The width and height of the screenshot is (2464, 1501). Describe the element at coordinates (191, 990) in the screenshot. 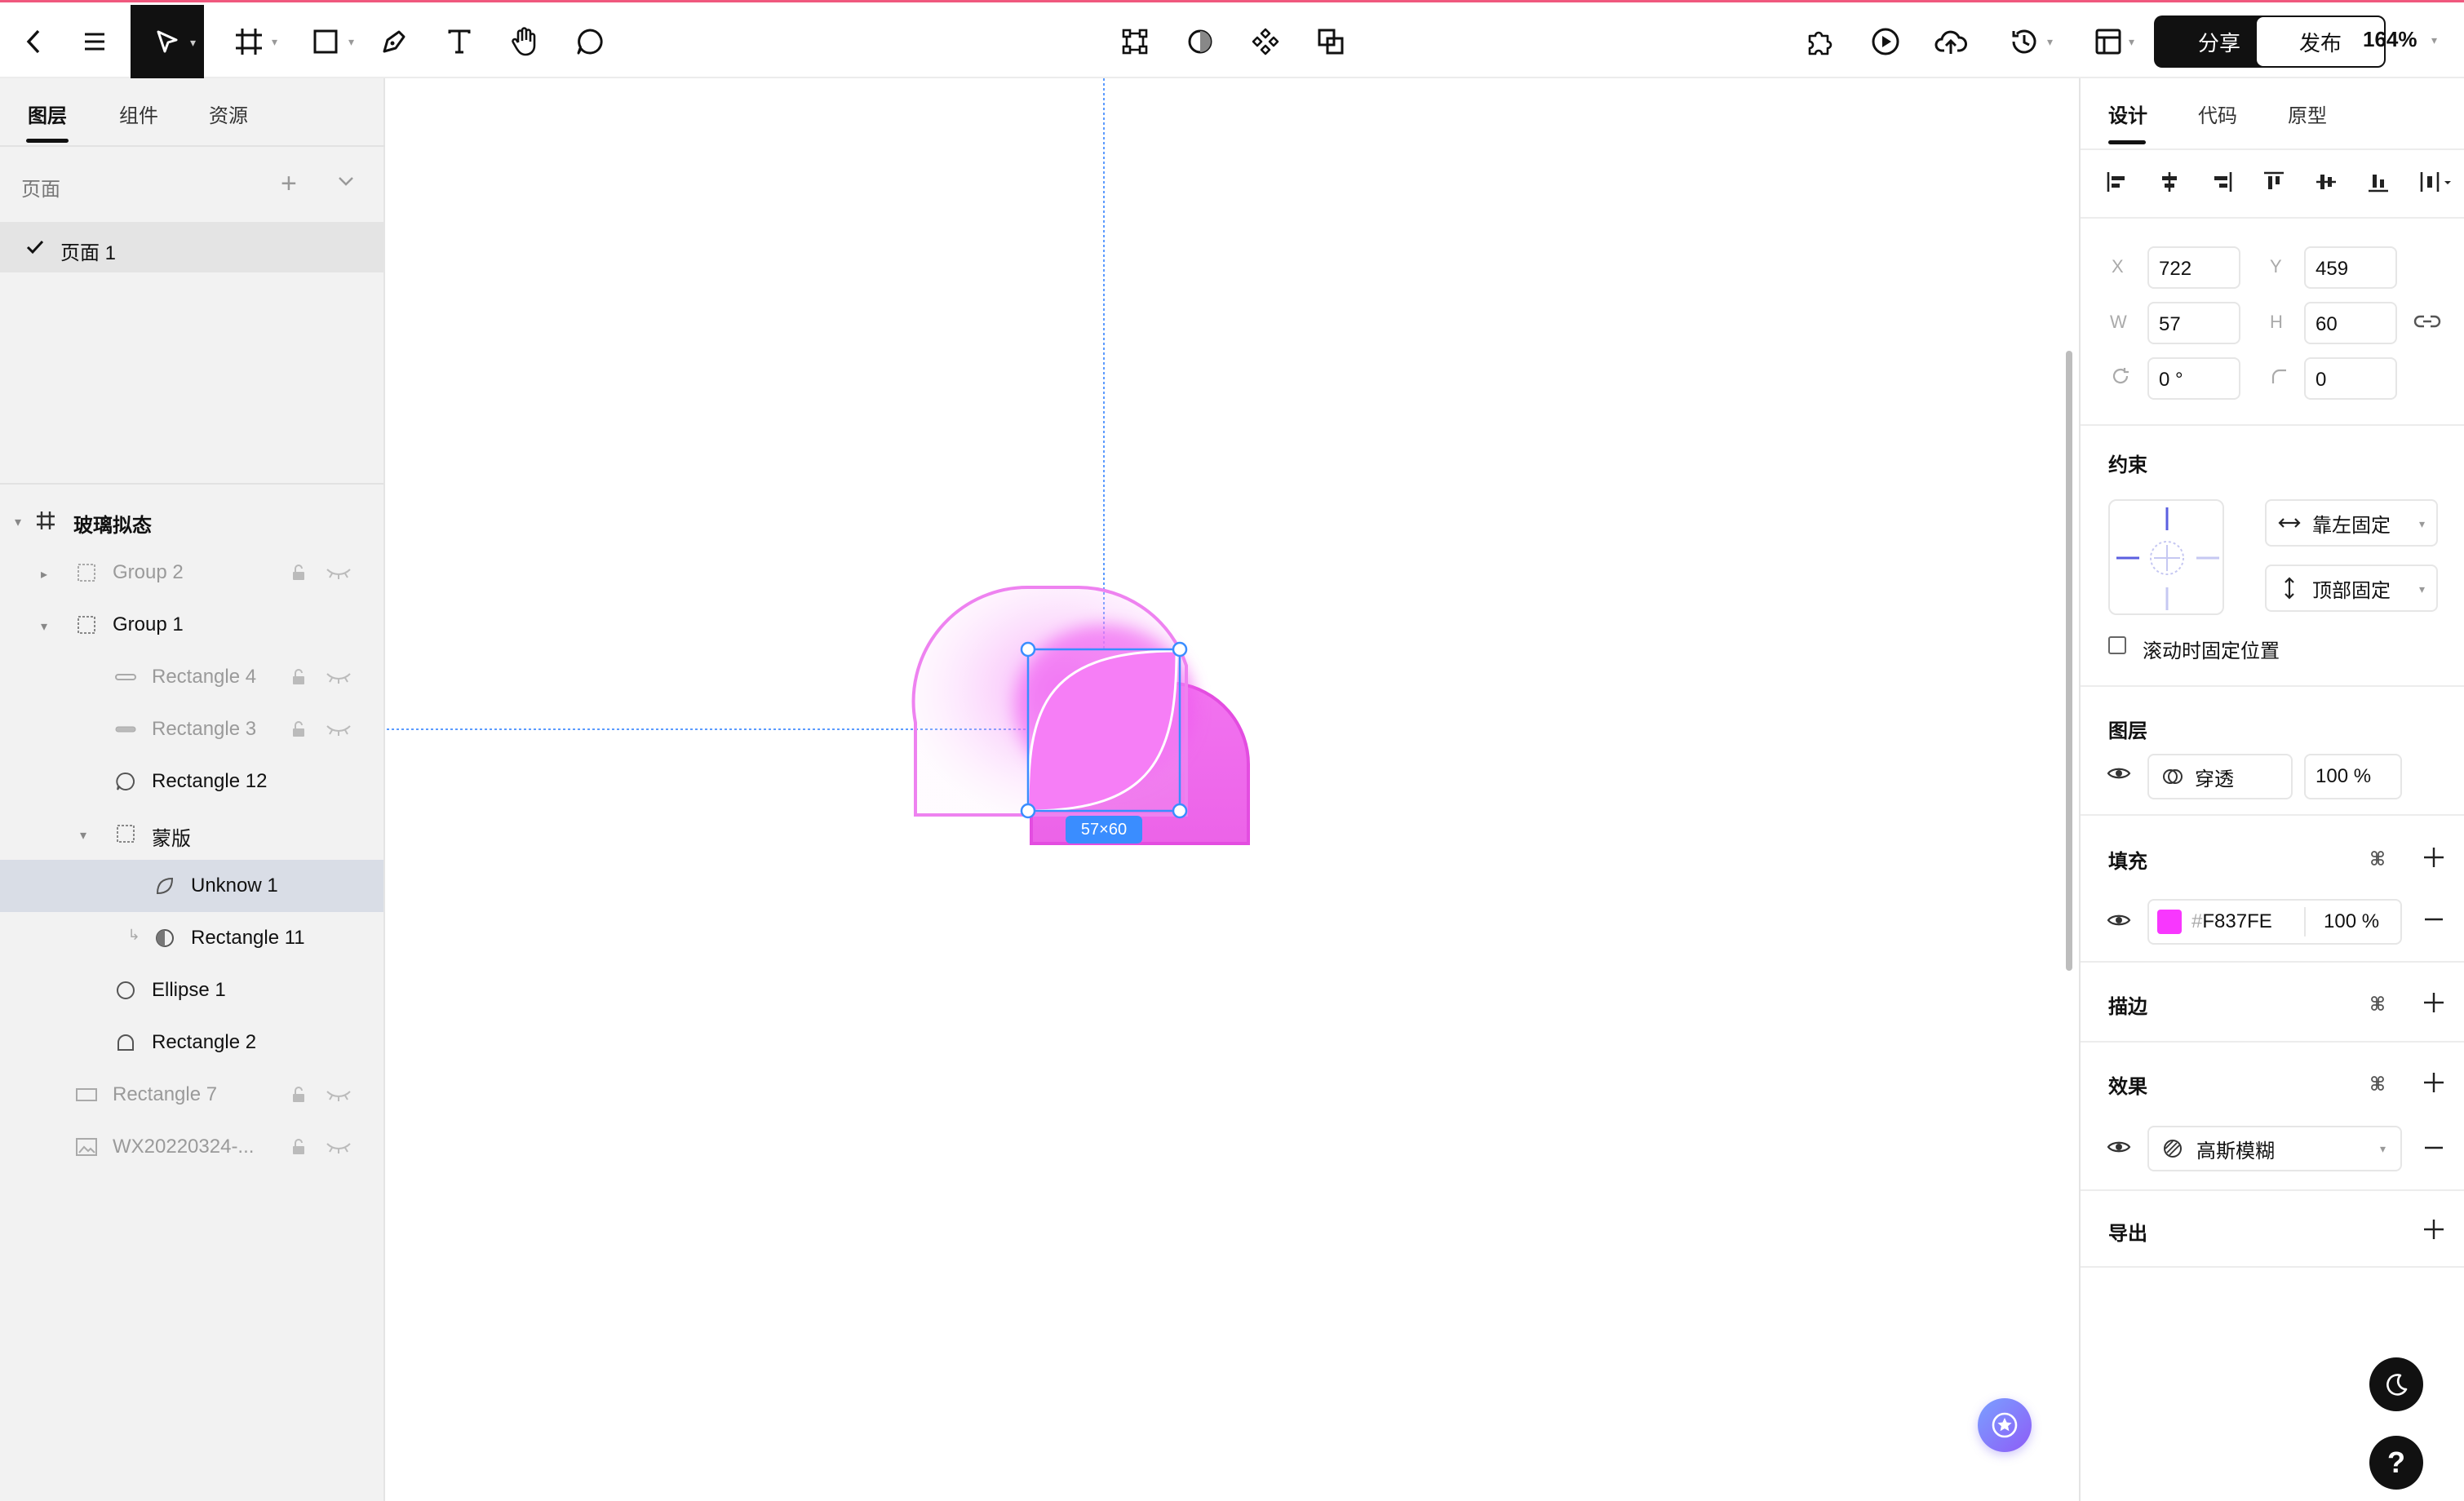

I see `layer-row: Ellipse 1` at that location.